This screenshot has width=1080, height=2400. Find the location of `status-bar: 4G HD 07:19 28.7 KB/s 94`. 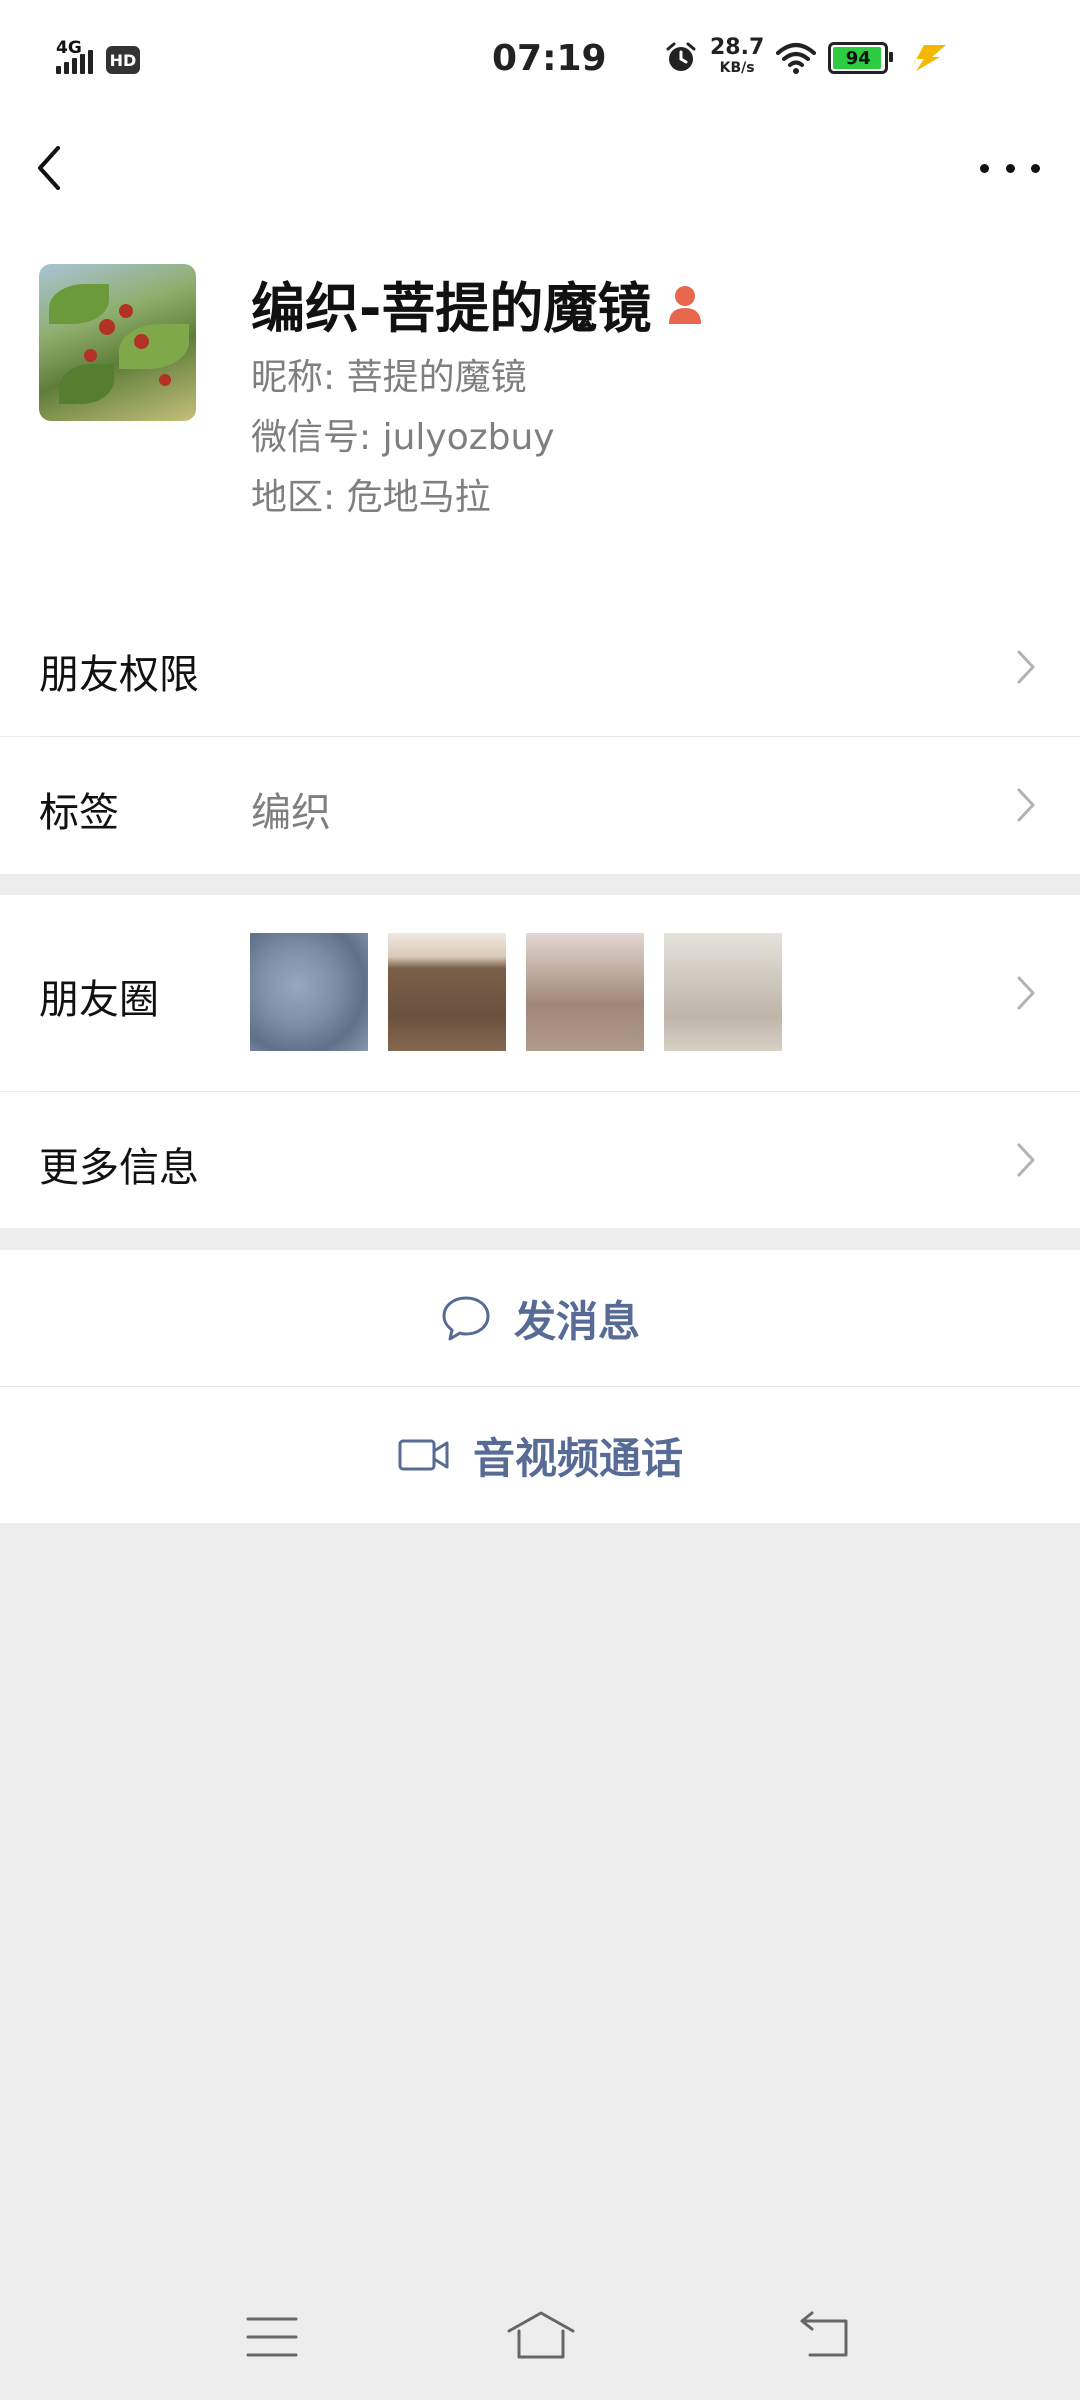

status-bar: 4G HD 07:19 28.7 KB/s 94 is located at coordinates (540, 59).